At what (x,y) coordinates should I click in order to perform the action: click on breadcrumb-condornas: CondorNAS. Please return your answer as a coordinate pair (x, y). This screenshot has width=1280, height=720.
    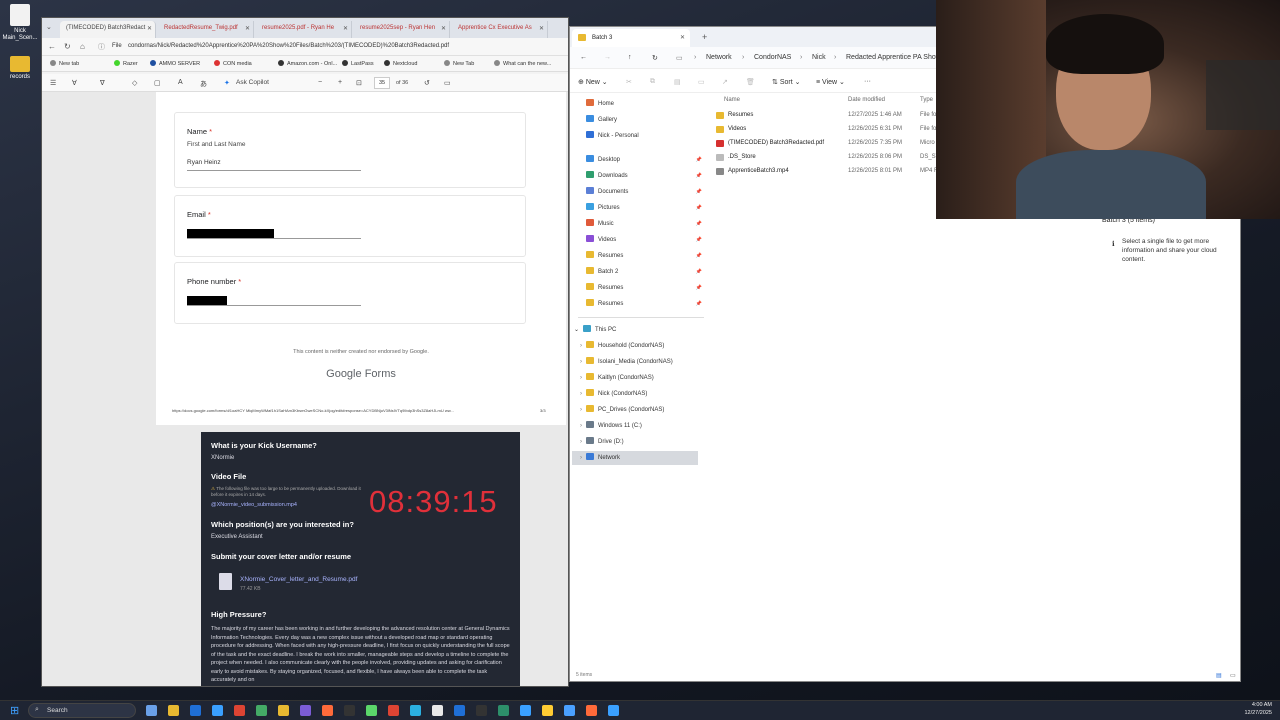
    Looking at the image, I should click on (772, 57).